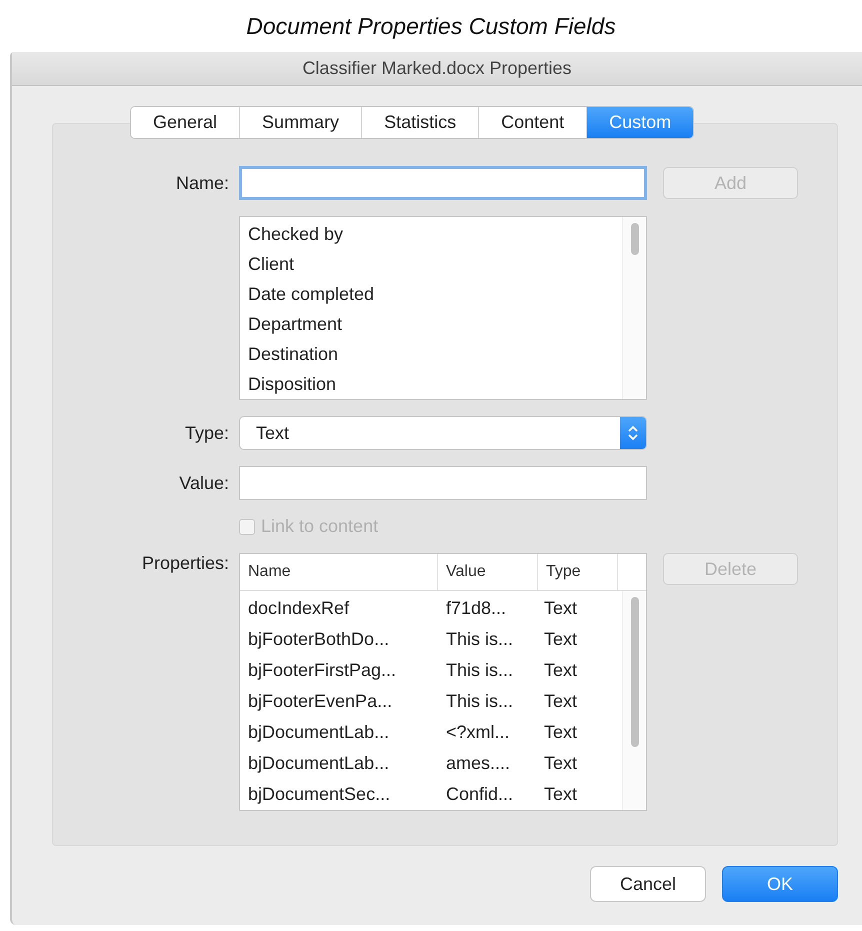  I want to click on column-header: Type, so click(578, 572).